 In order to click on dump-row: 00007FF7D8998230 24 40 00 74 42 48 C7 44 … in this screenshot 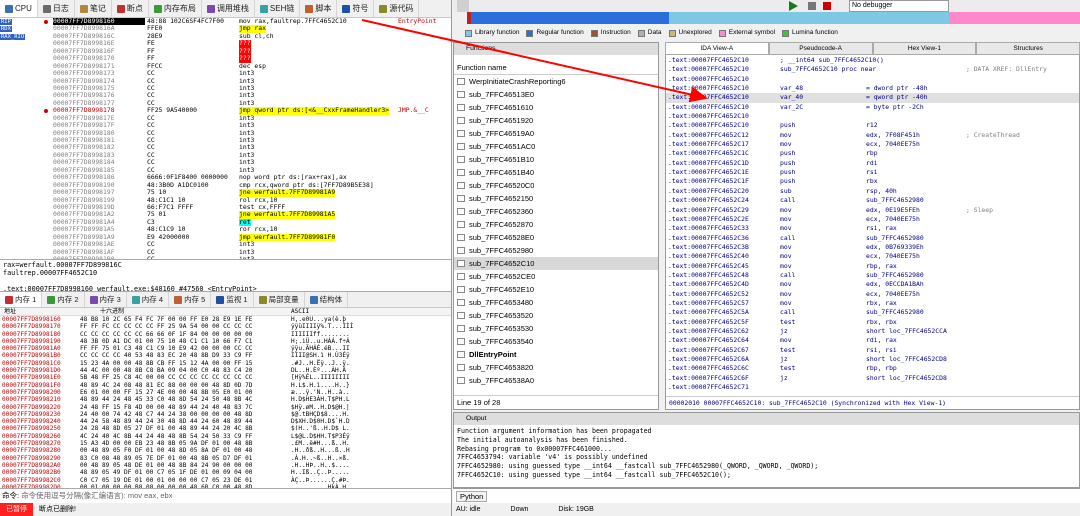, I will do `click(225, 414)`.